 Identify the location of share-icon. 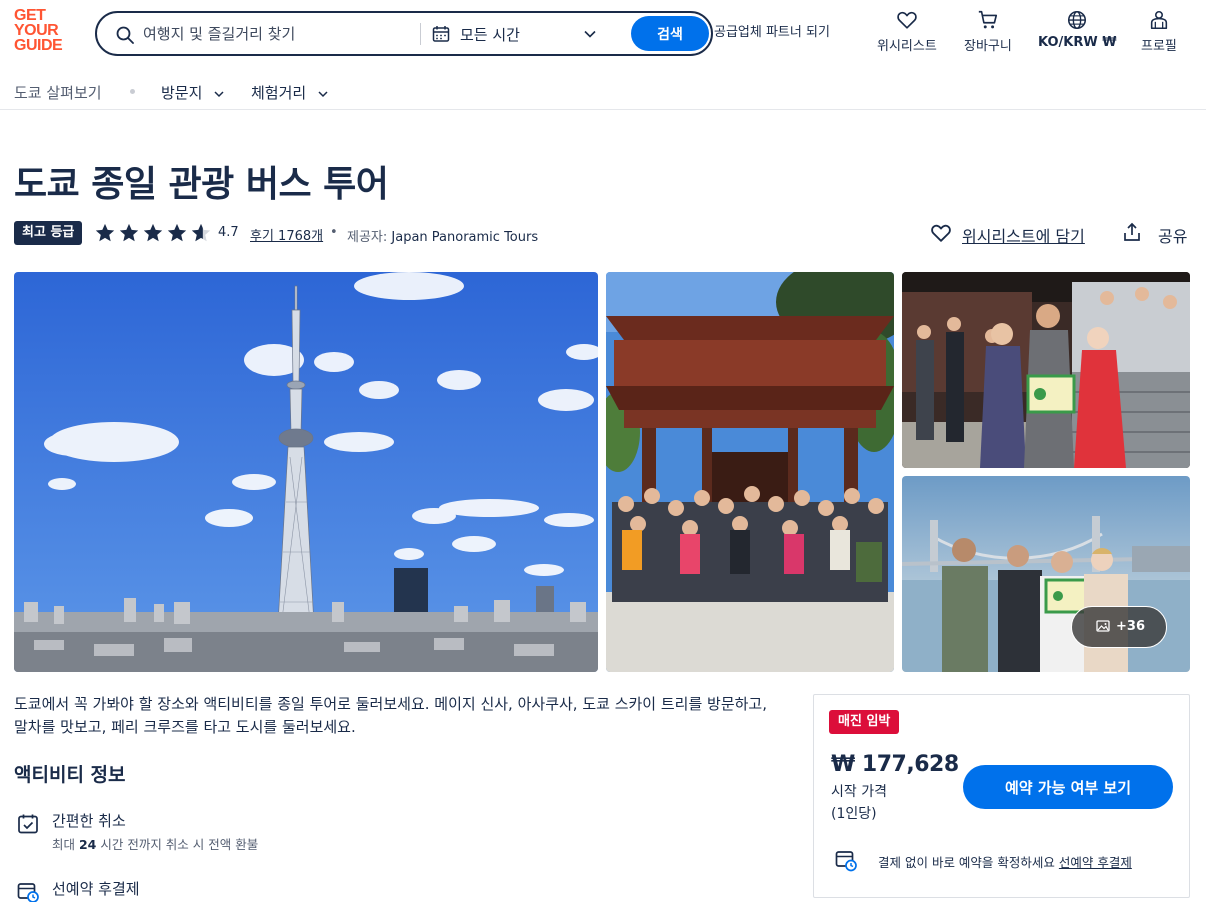
(1132, 231).